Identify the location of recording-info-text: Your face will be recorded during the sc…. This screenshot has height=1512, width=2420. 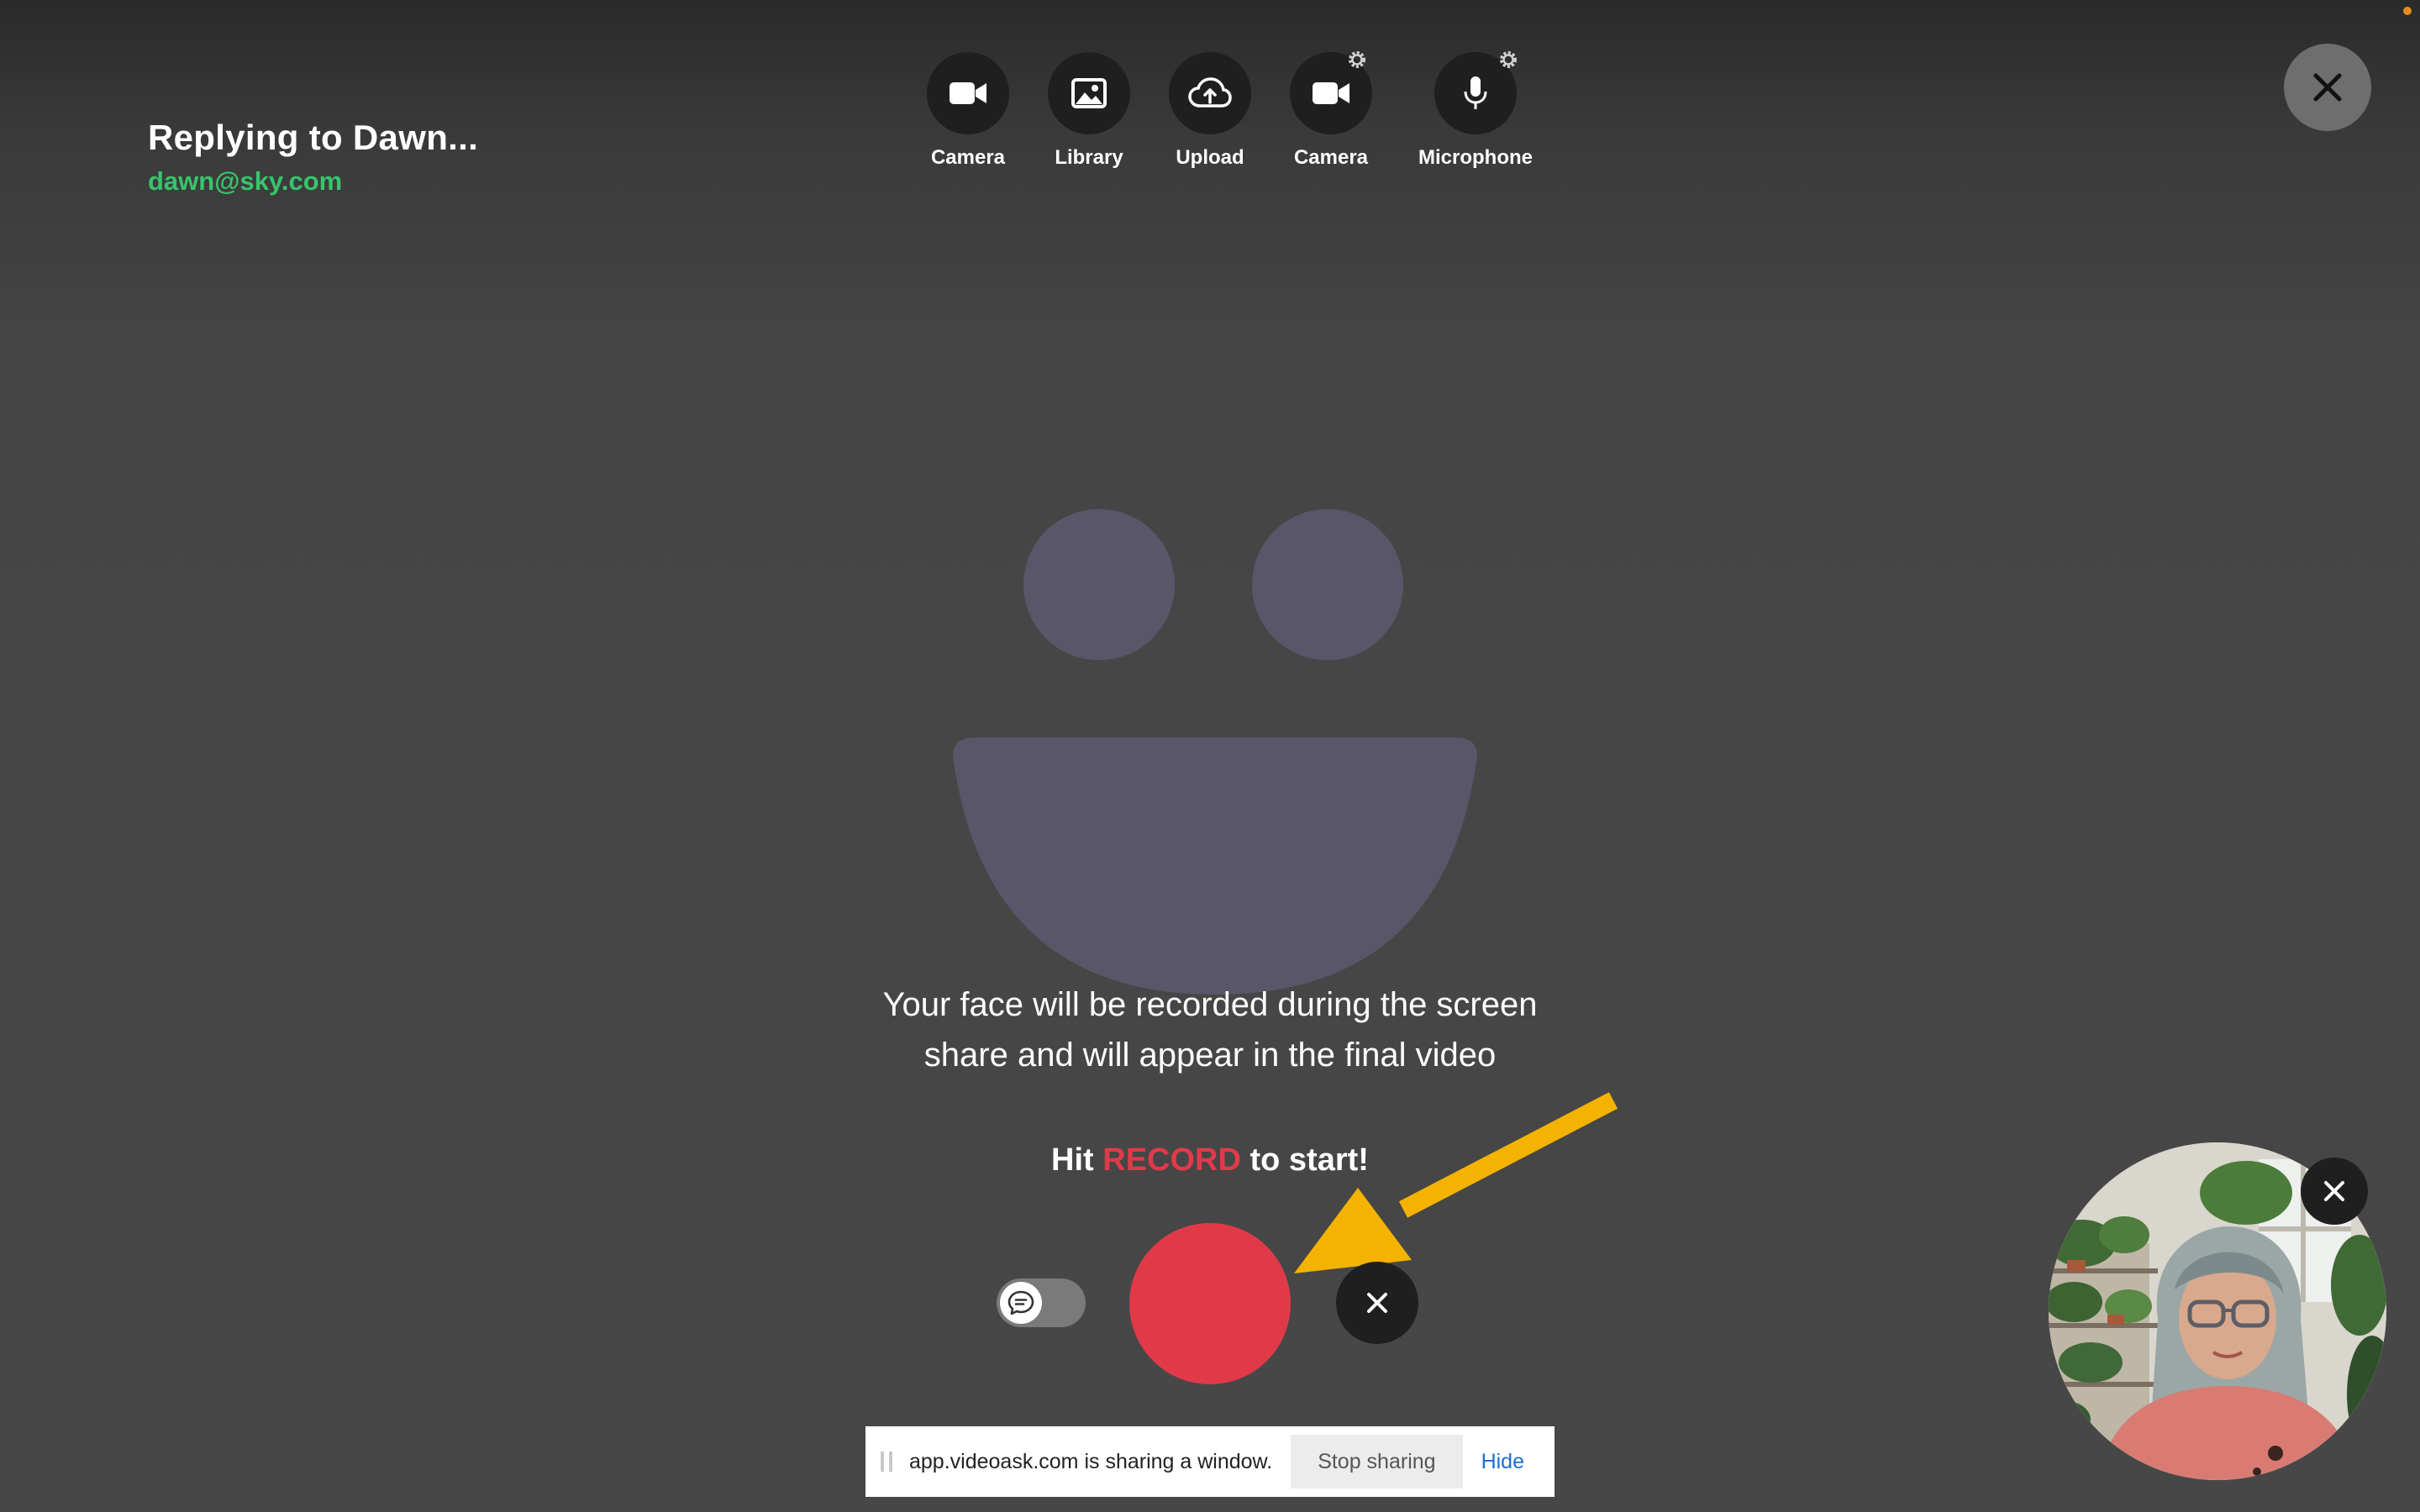
(1210, 1029).